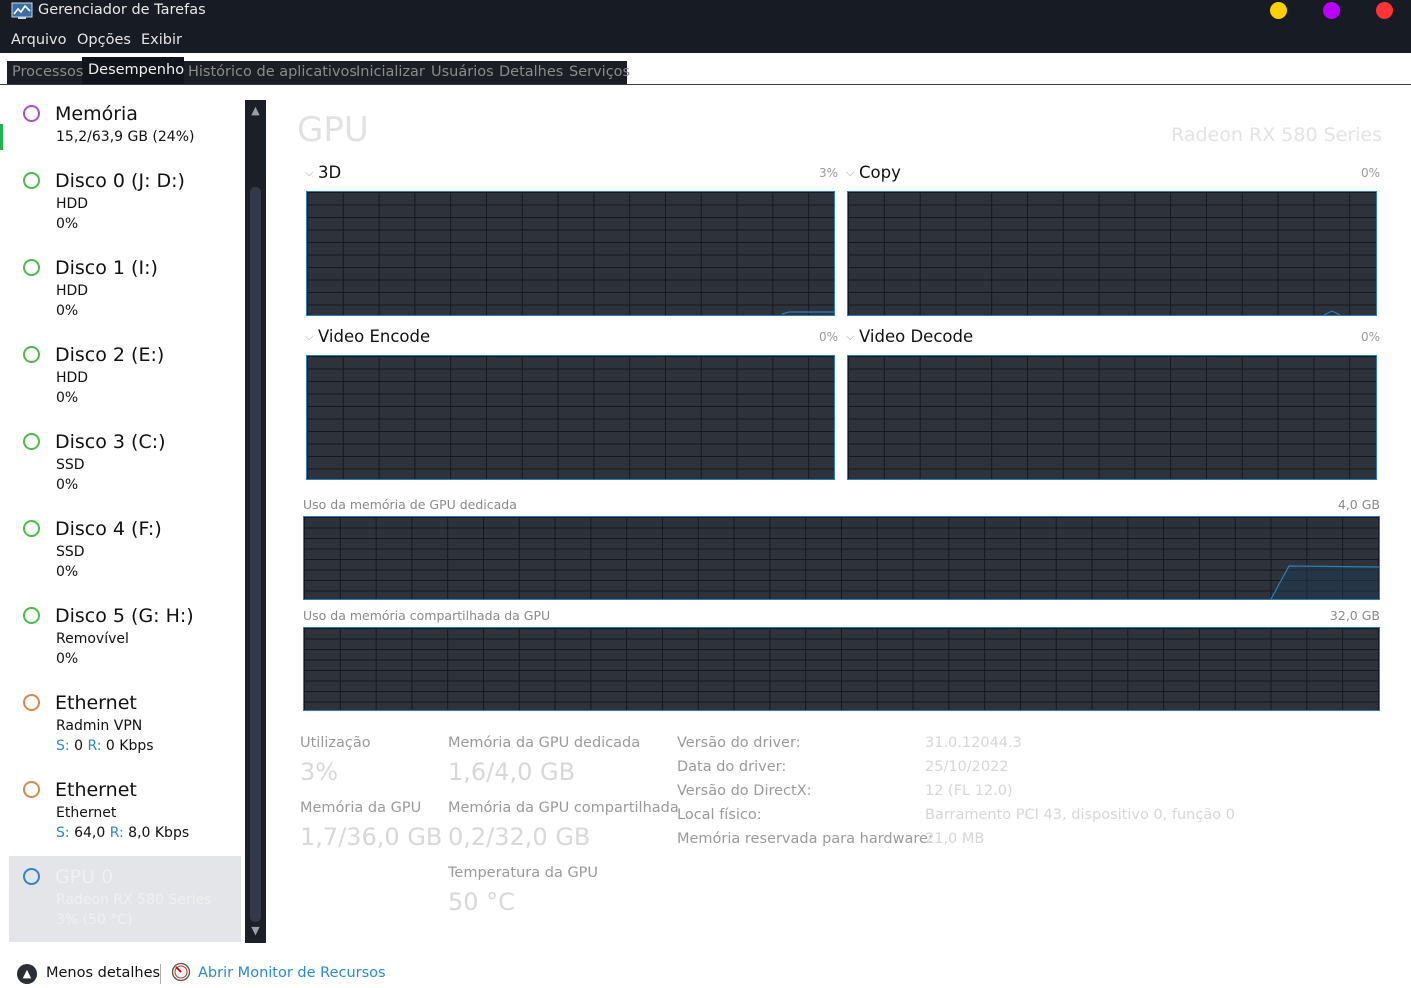 The image size is (1411, 988). Describe the element at coordinates (544, 743) in the screenshot. I see `dedicated-gpu-memory-label: Memória da GPU dedicada` at that location.